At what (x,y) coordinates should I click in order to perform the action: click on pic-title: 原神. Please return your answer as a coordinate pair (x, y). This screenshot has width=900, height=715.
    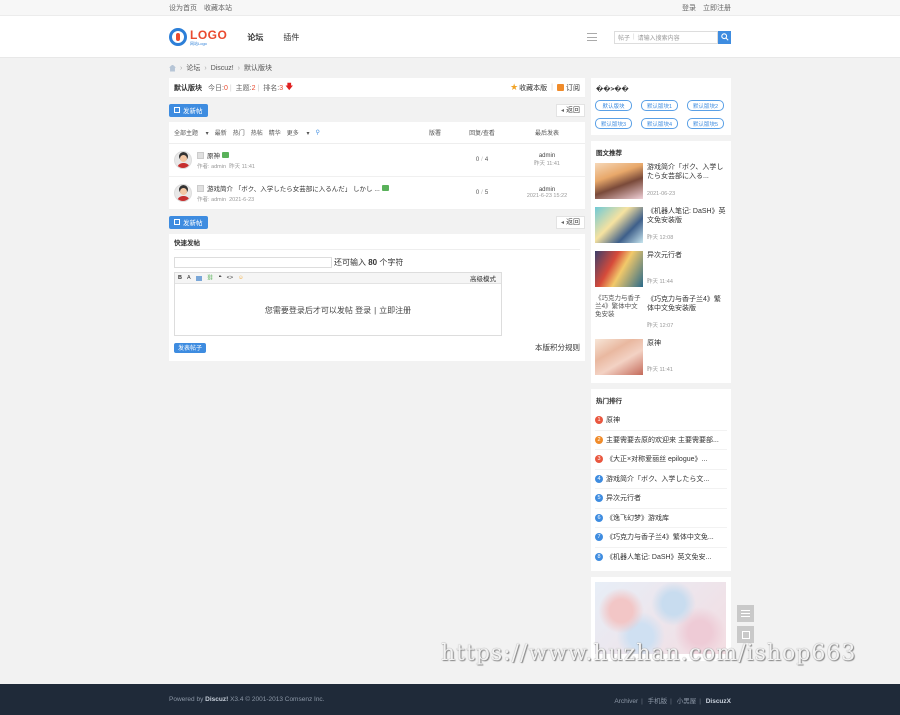
    Looking at the image, I should click on (660, 344).